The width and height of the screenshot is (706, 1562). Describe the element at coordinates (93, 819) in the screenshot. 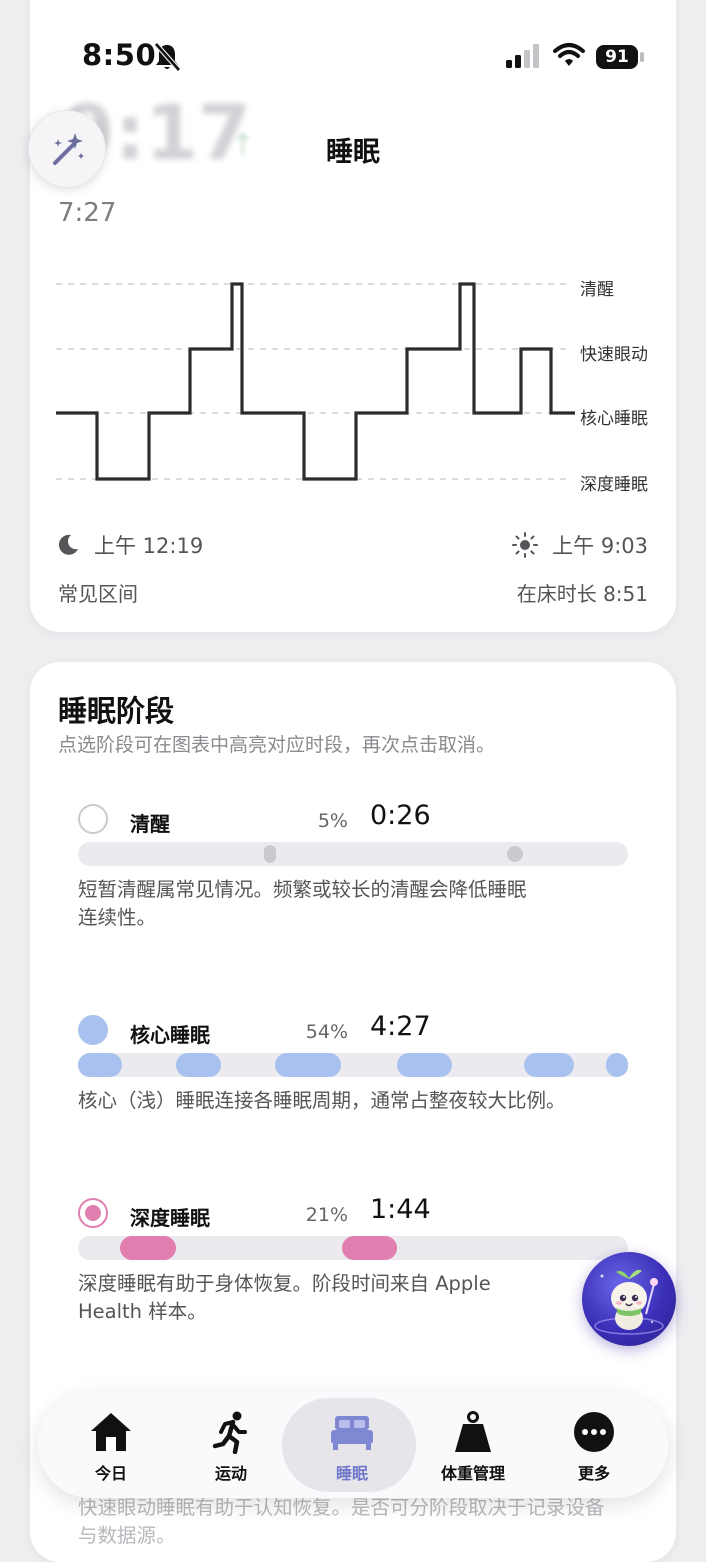

I see `stage-toggle-awake` at that location.